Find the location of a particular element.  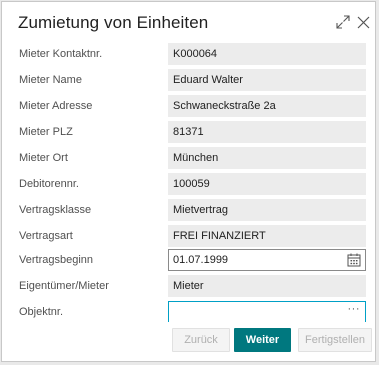

vertragsklasse-value: Mietvertrag is located at coordinates (267, 210).